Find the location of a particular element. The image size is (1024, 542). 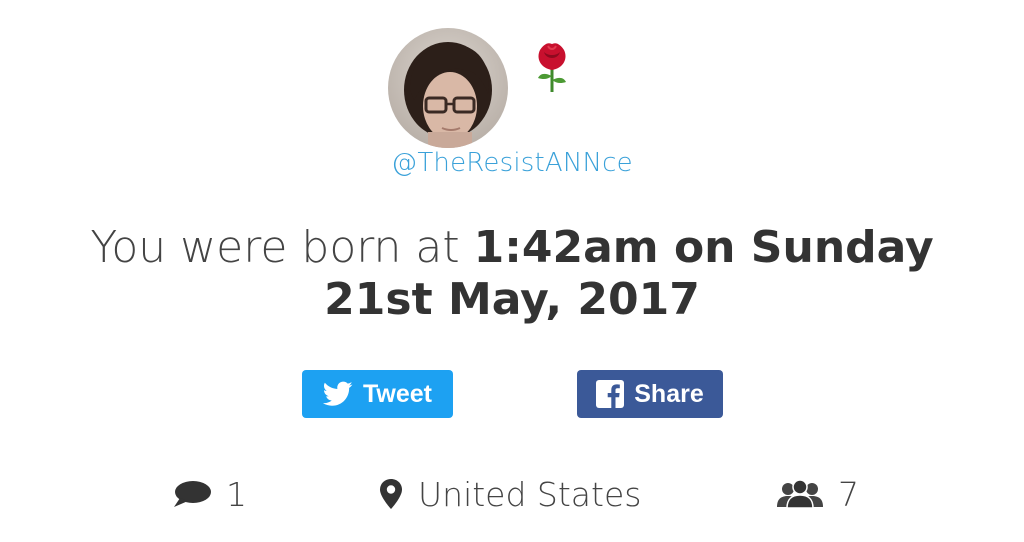

facebook-share-button: Share is located at coordinates (650, 394).